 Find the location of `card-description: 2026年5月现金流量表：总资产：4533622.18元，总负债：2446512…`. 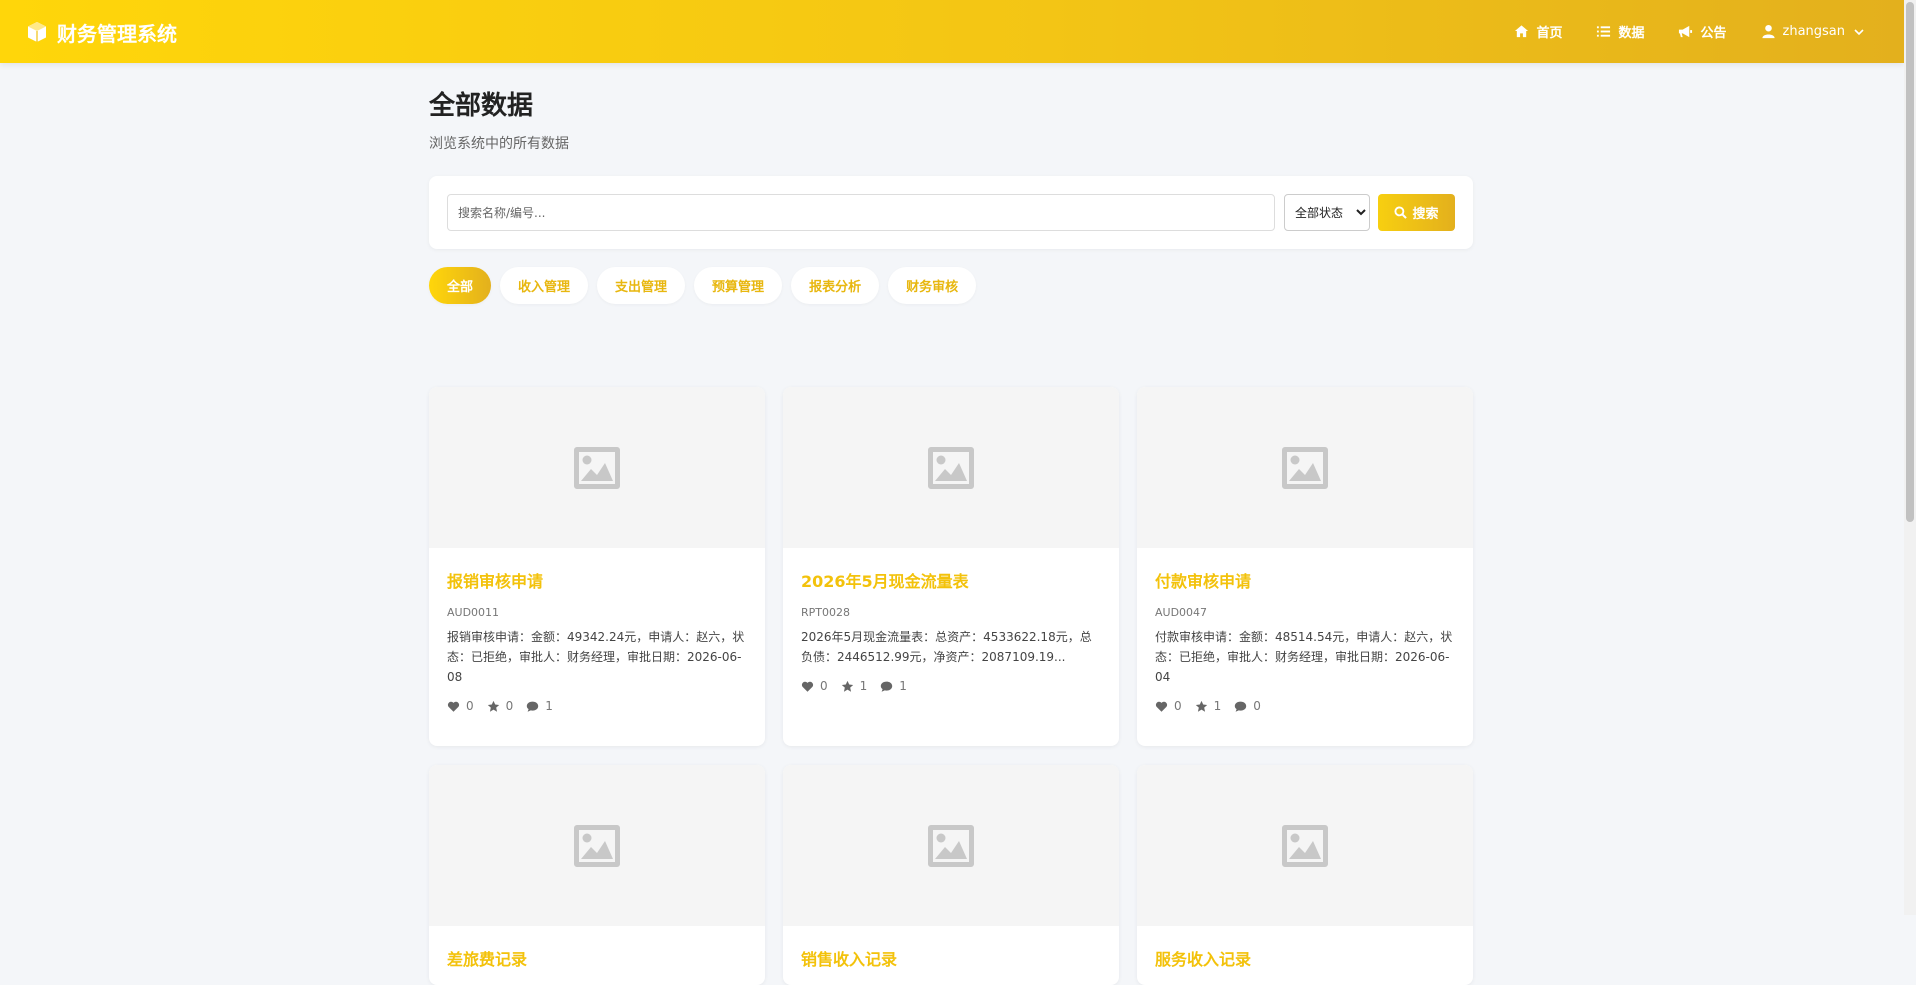

card-description: 2026年5月现金流量表：总资产：4533622.18元，总负债：2446512… is located at coordinates (946, 647).